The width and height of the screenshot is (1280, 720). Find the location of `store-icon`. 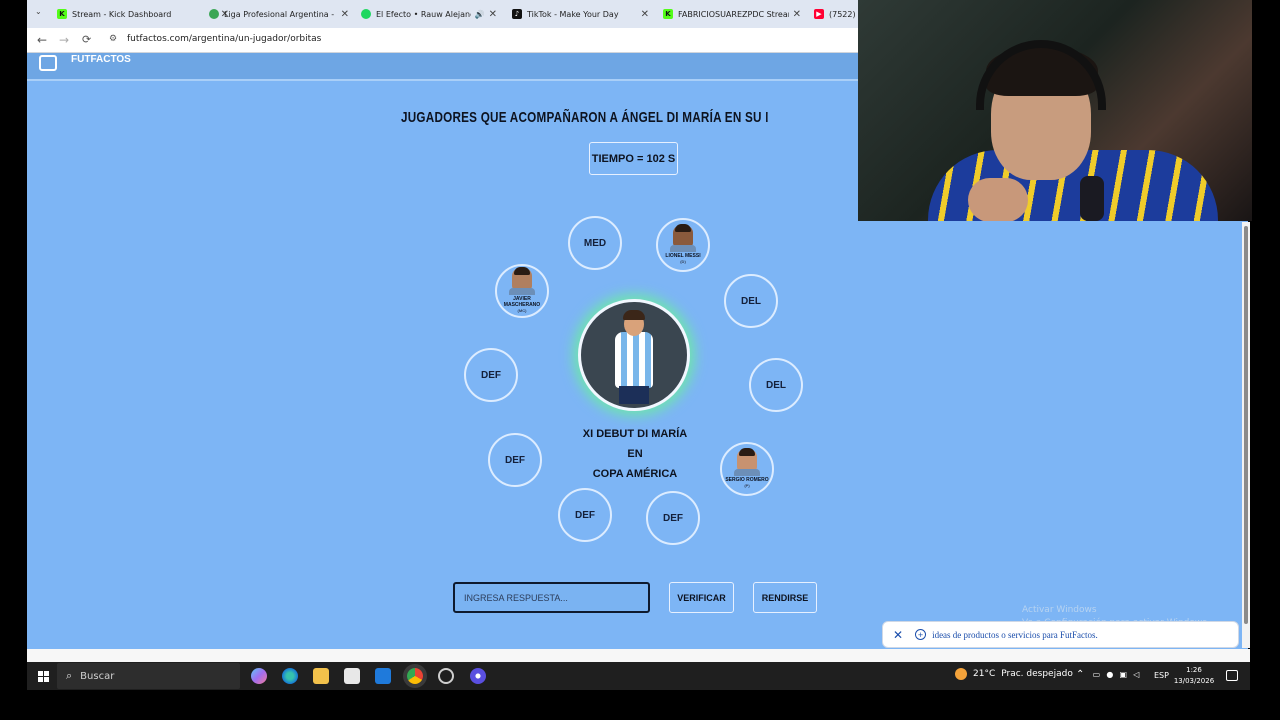

store-icon is located at coordinates (352, 676).